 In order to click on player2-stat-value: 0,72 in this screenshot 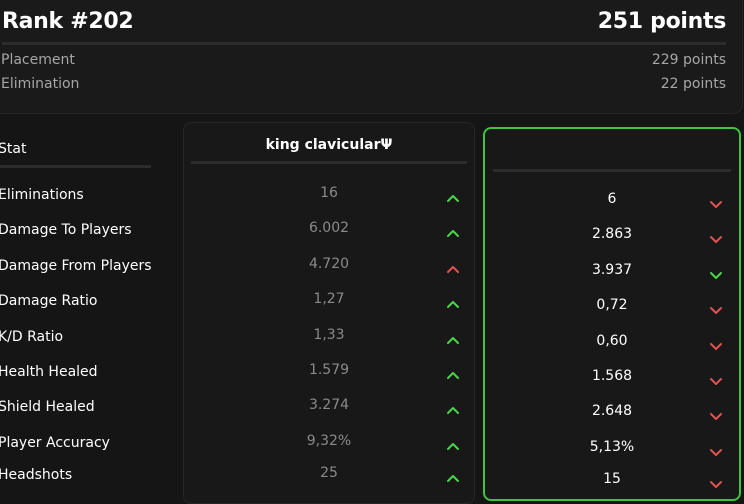, I will do `click(612, 305)`.